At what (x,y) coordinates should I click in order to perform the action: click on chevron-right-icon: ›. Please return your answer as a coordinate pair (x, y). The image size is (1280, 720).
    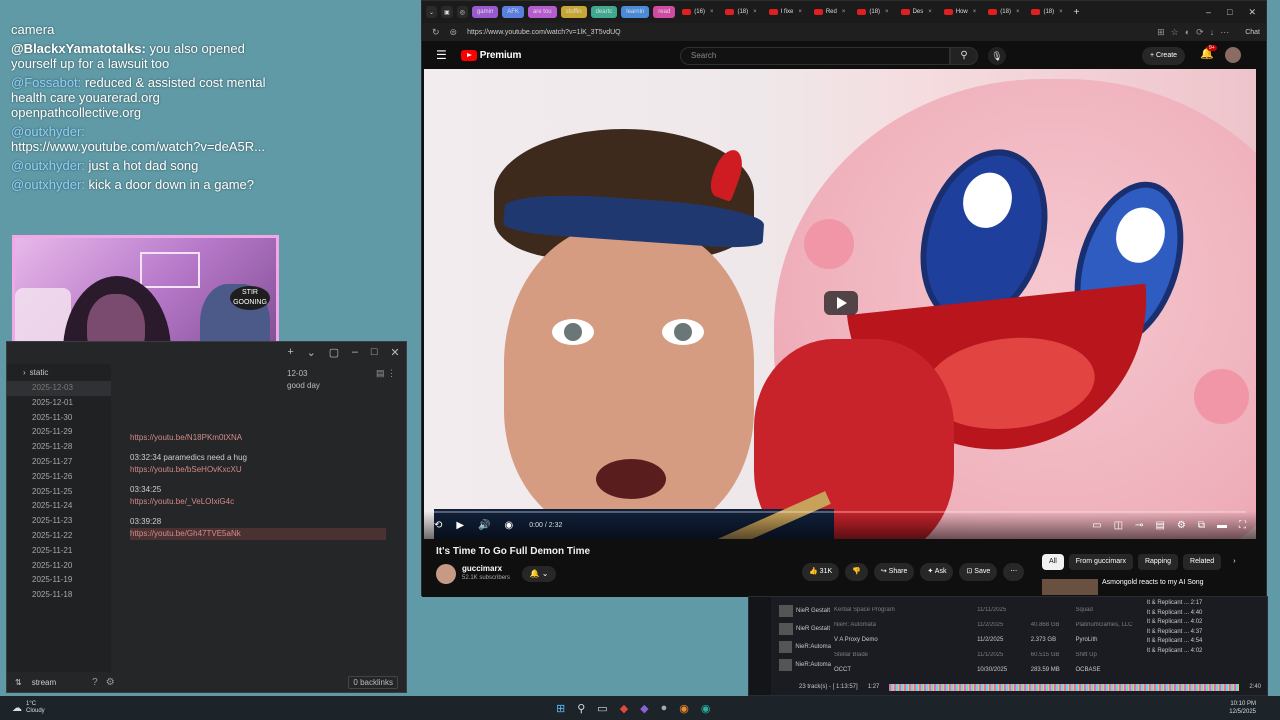
    Looking at the image, I should click on (1234, 562).